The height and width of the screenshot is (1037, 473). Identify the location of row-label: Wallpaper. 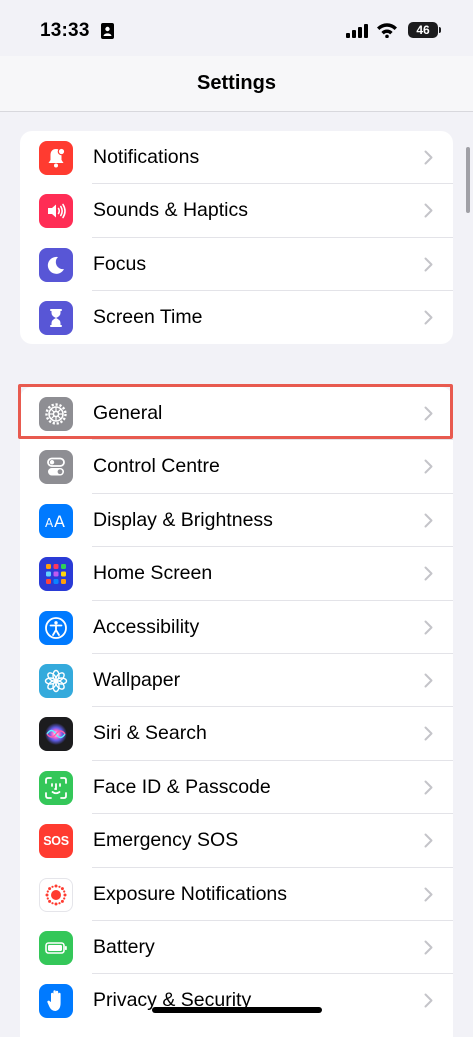
(137, 679).